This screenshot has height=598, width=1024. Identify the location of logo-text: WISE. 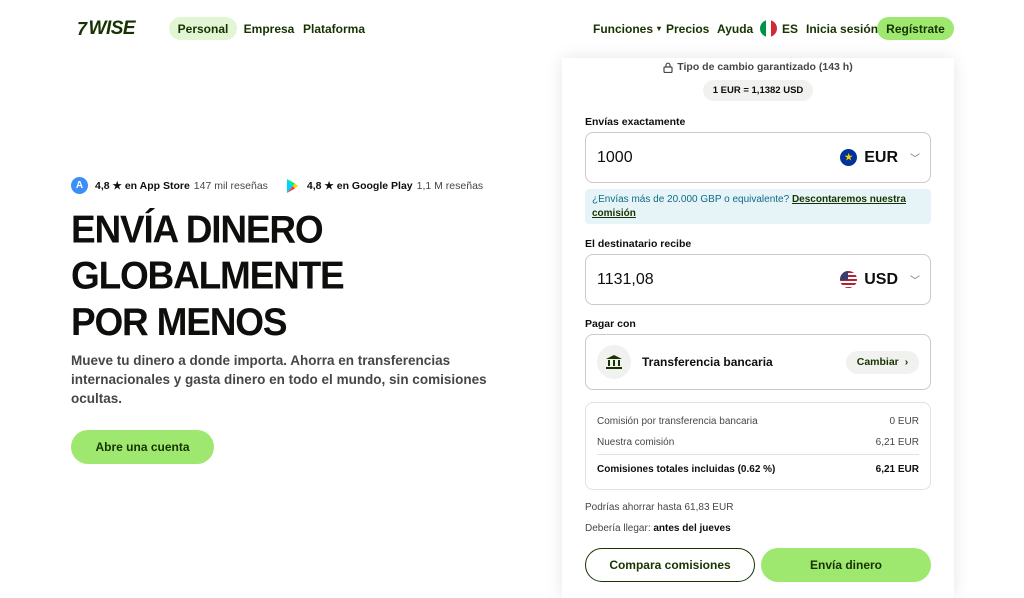
(112, 28).